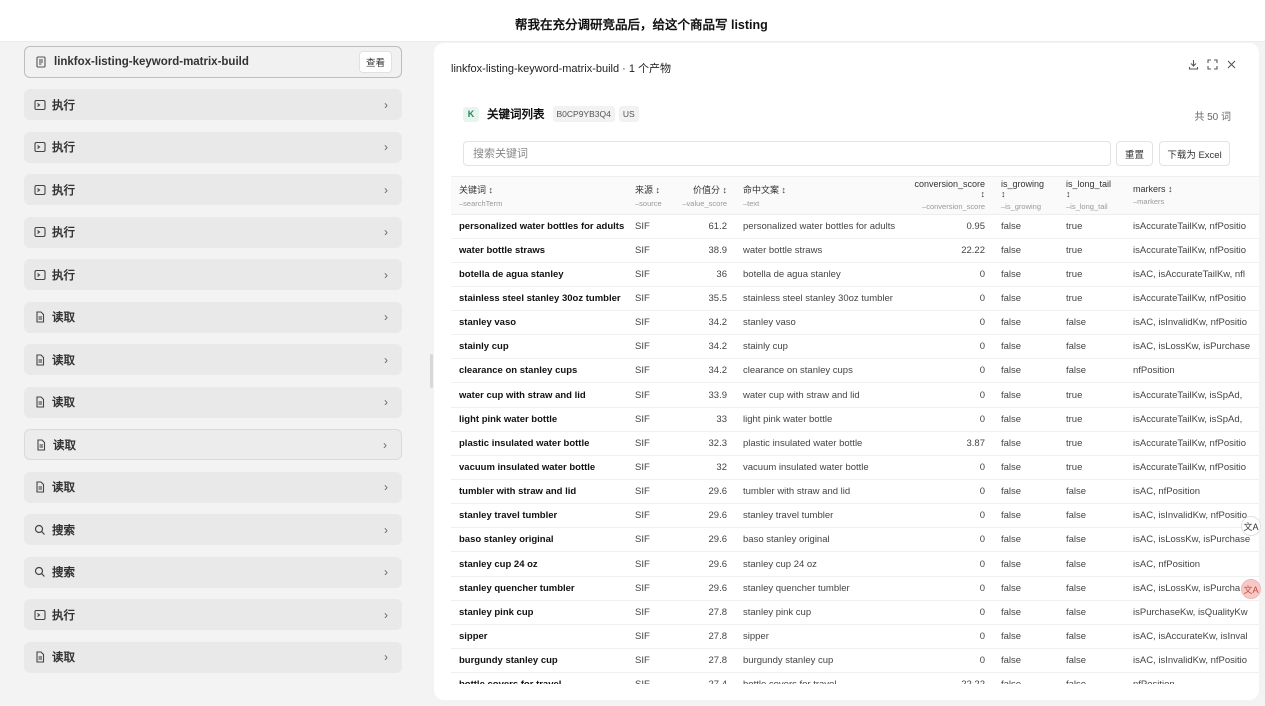  I want to click on column-header: conversion_score ↕ –conversion_score, so click(947, 196).